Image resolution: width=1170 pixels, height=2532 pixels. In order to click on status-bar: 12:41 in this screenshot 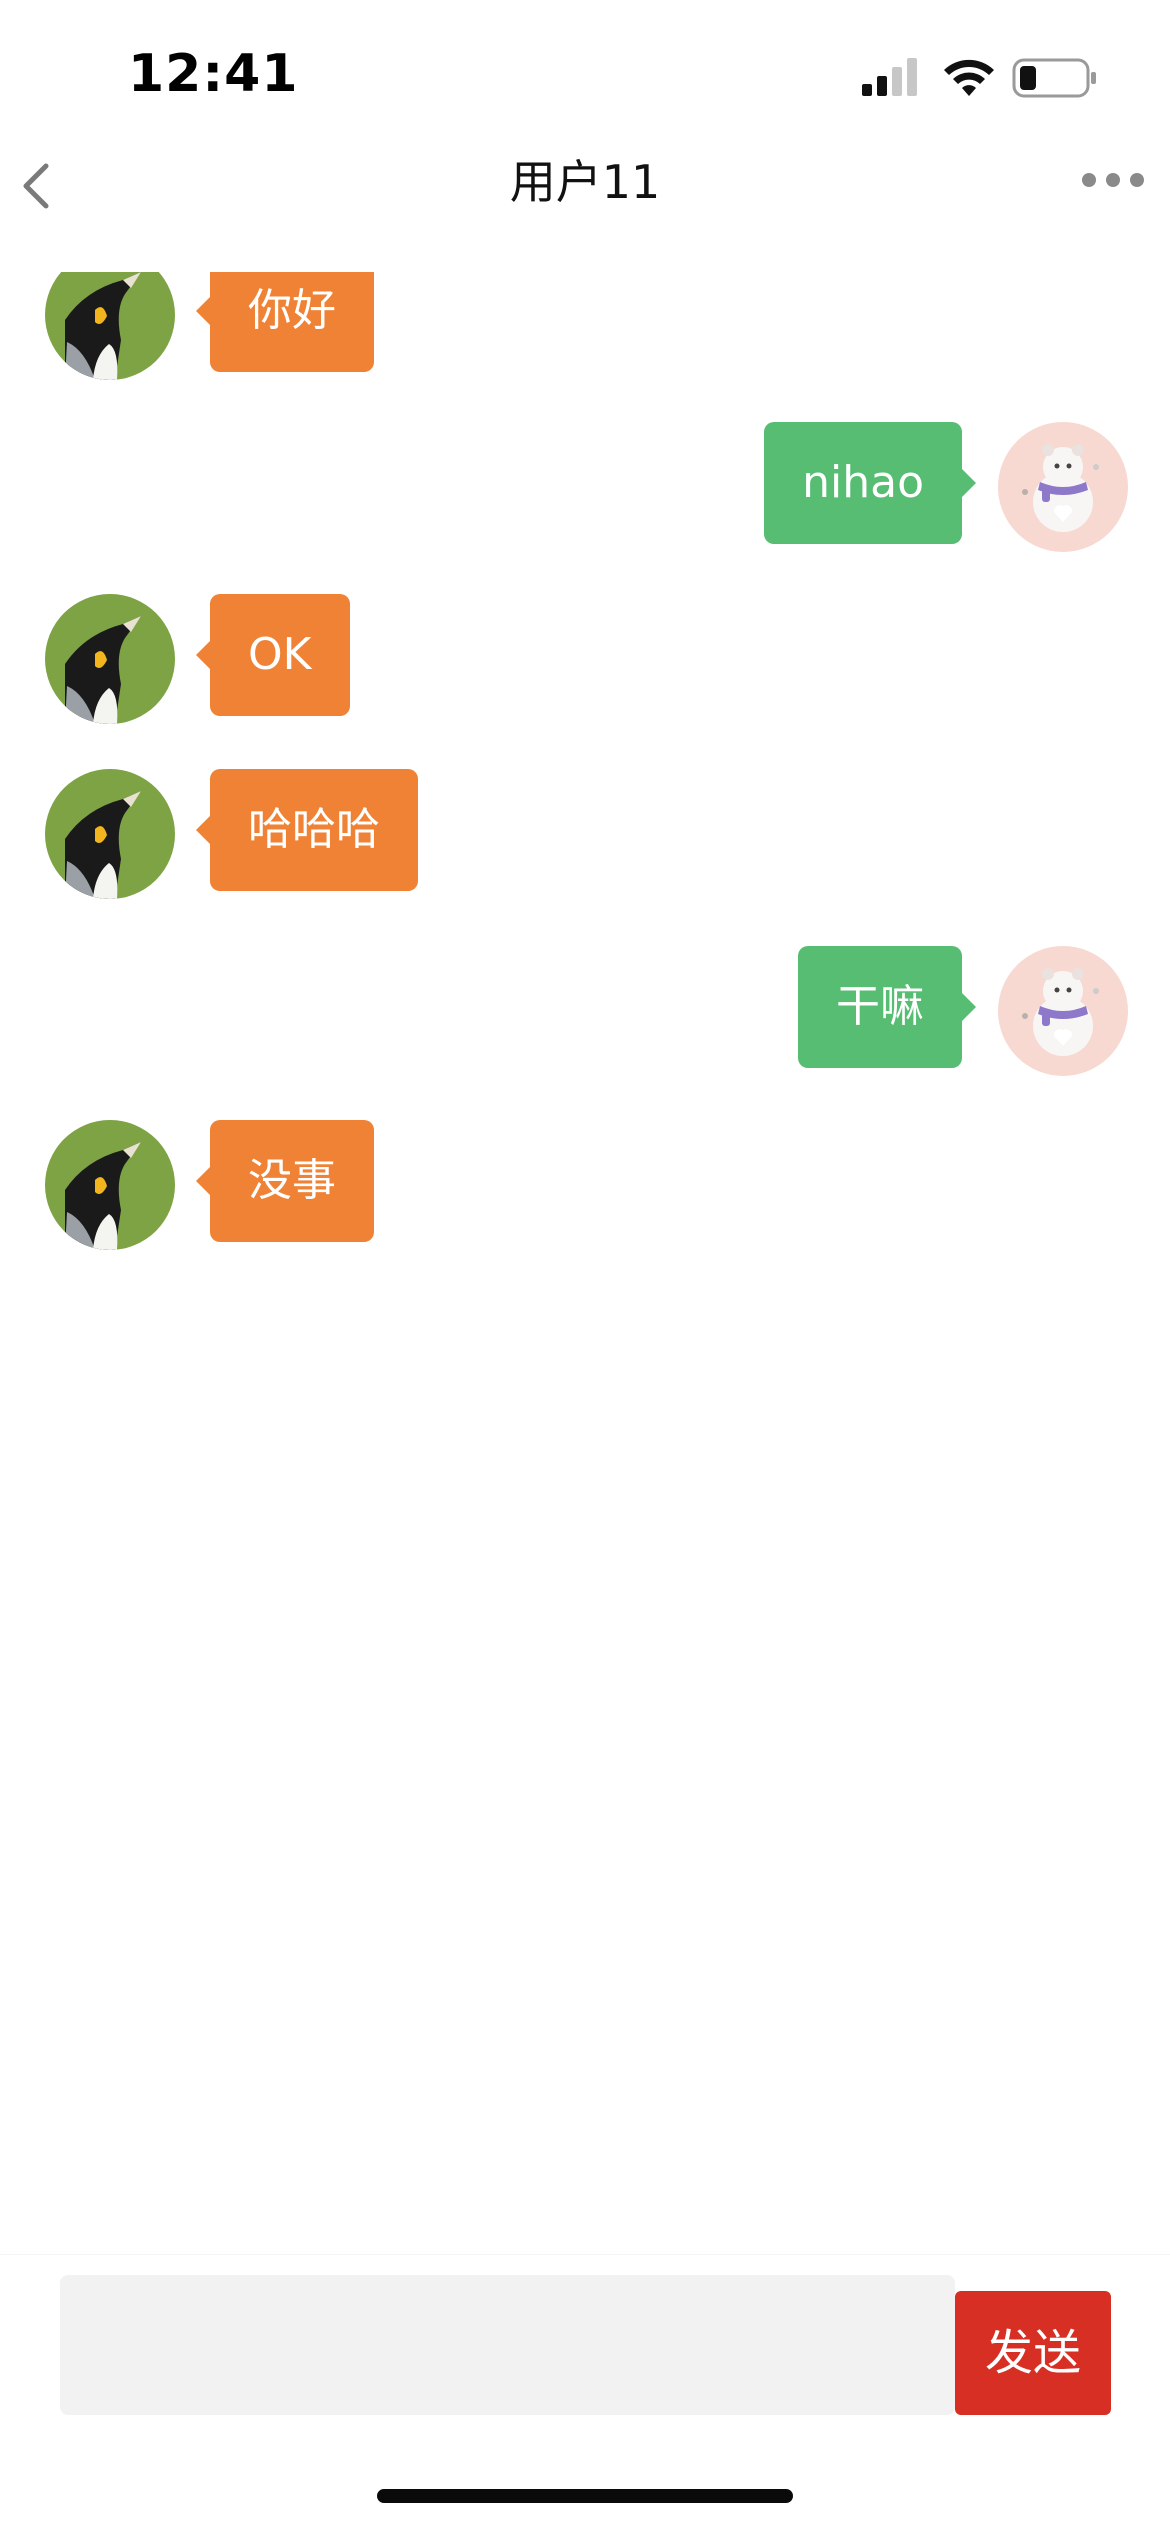, I will do `click(585, 75)`.